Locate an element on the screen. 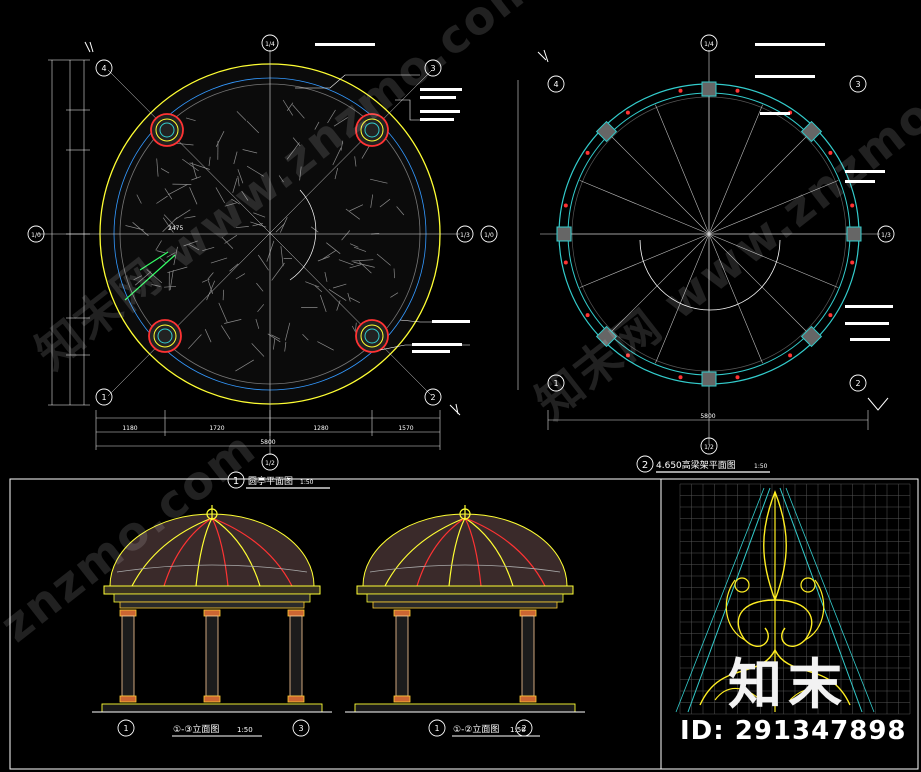 The image size is (921, 772). axis-bubble-2-right: 2 is located at coordinates (857, 383).